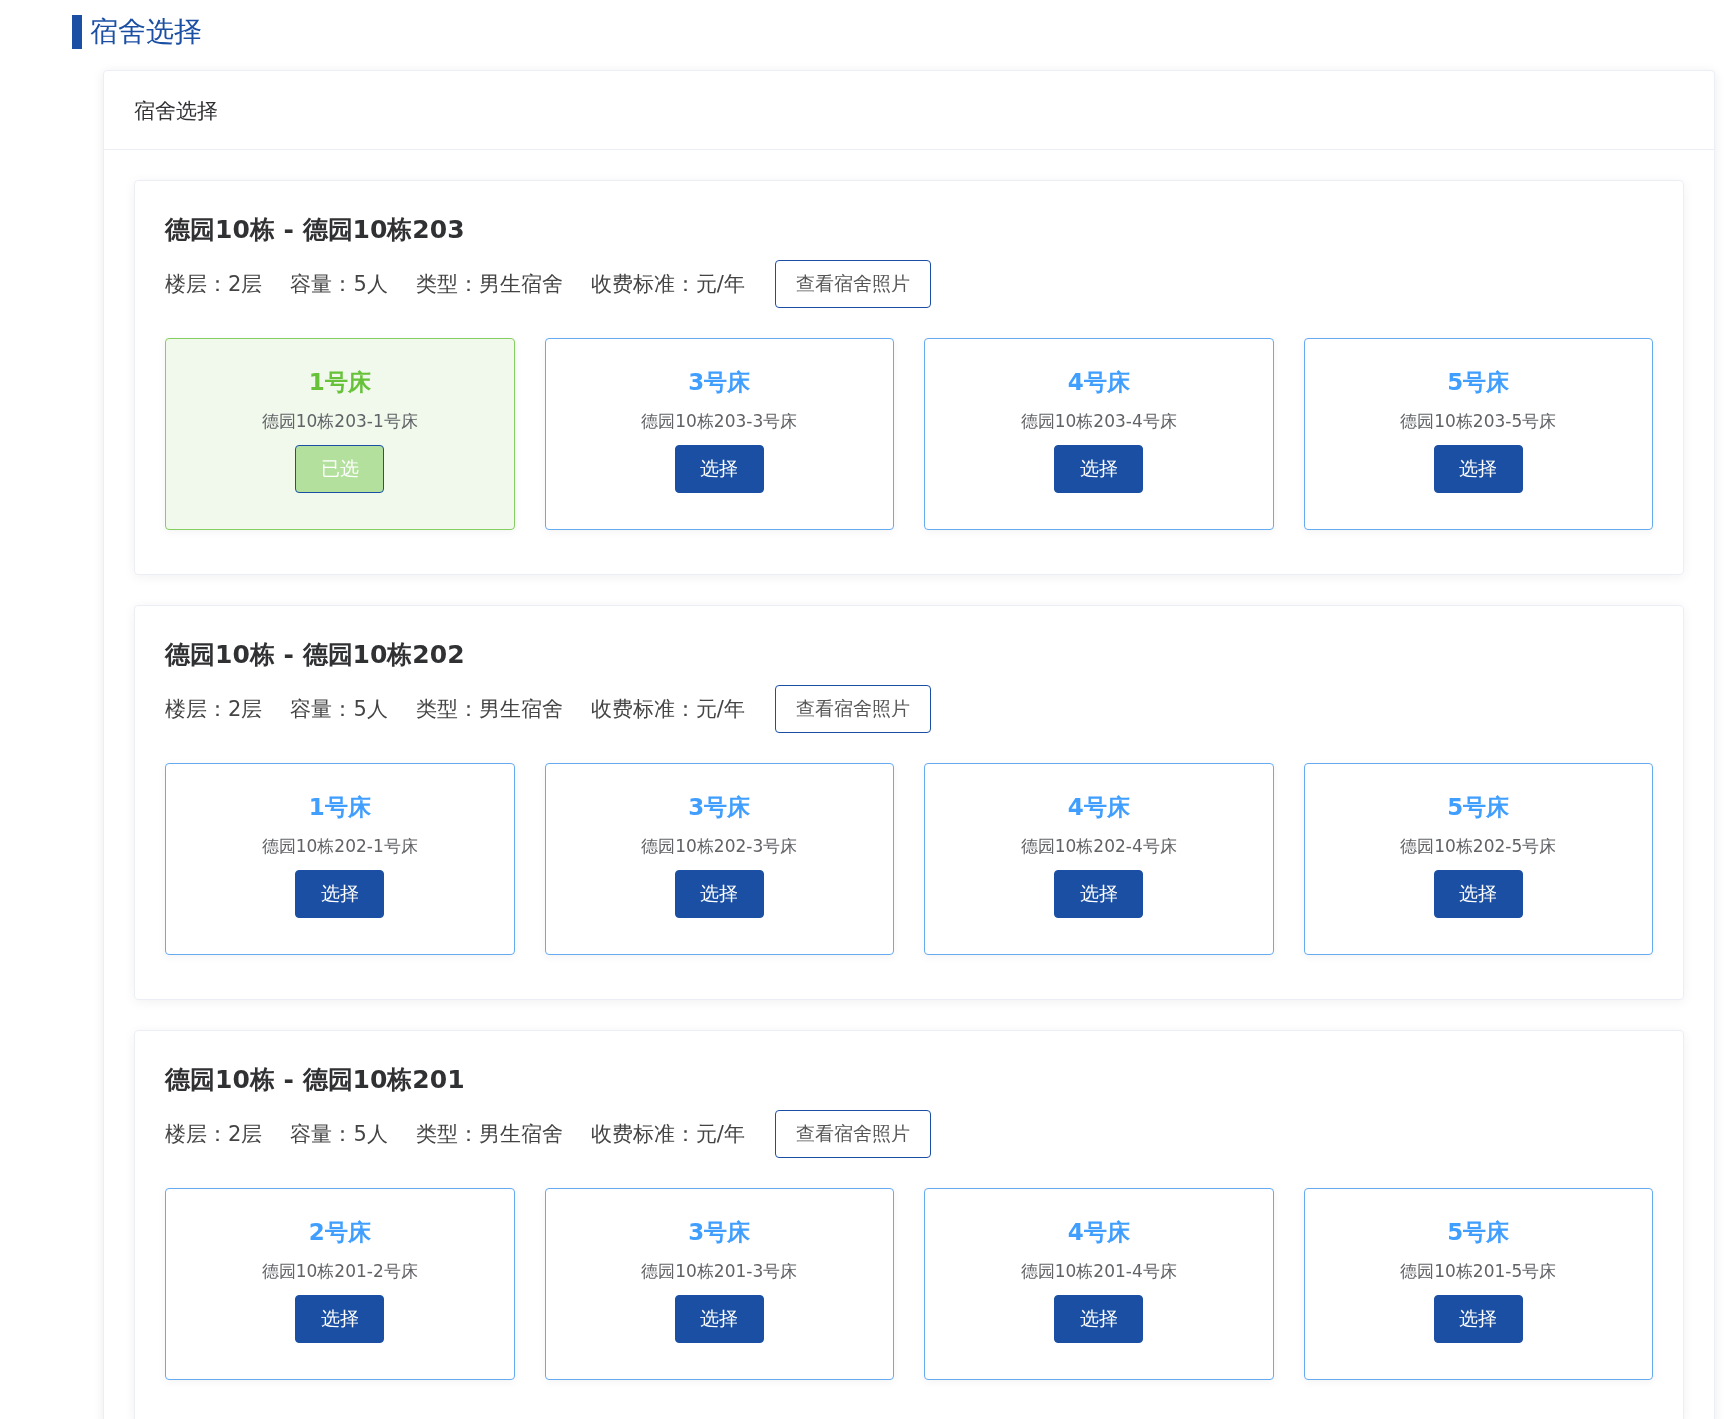 The width and height of the screenshot is (1725, 1419). What do you see at coordinates (1099, 434) in the screenshot?
I see `bed-card: 4号床 德园10栋203-4号床 选择` at bounding box center [1099, 434].